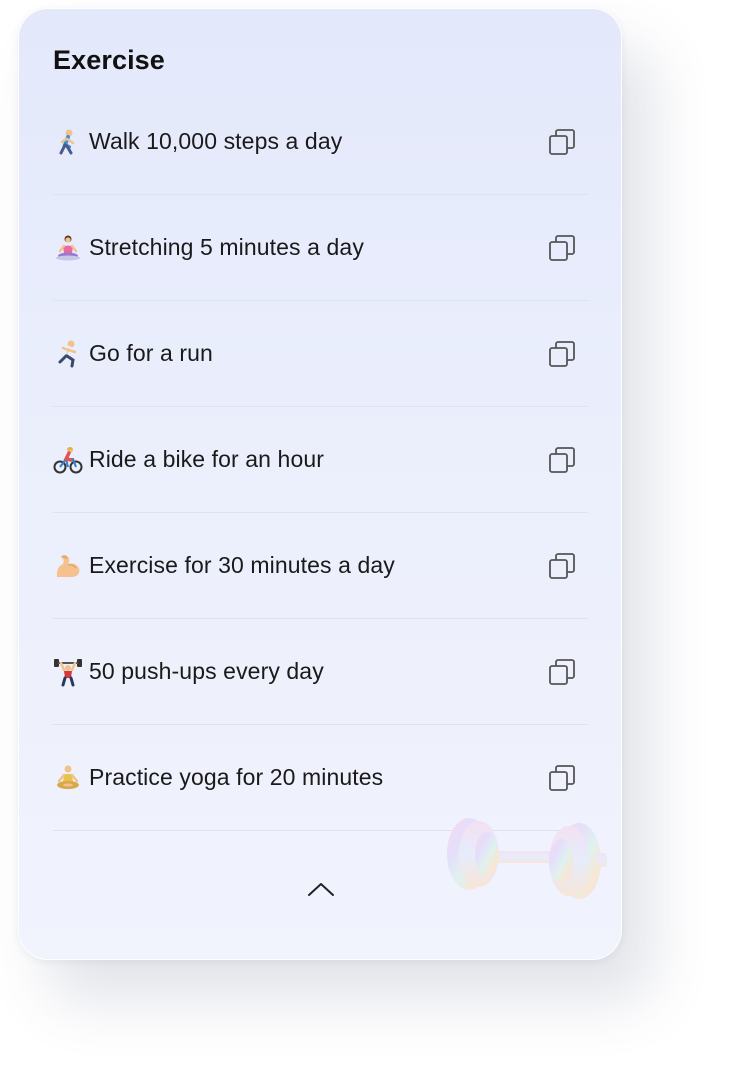  Describe the element at coordinates (206, 459) in the screenshot. I see `item-label: Ride a bike for an hour` at that location.